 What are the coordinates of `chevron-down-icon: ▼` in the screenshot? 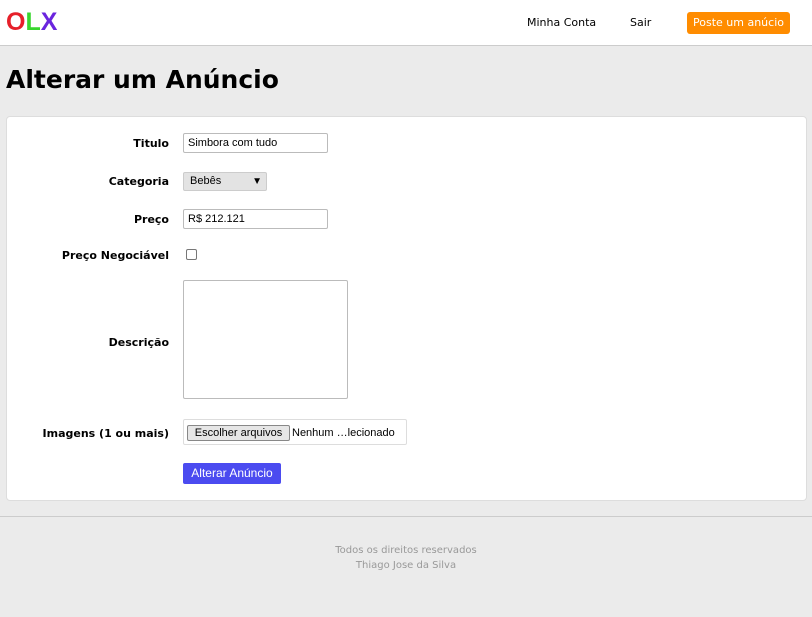 It's located at (257, 181).